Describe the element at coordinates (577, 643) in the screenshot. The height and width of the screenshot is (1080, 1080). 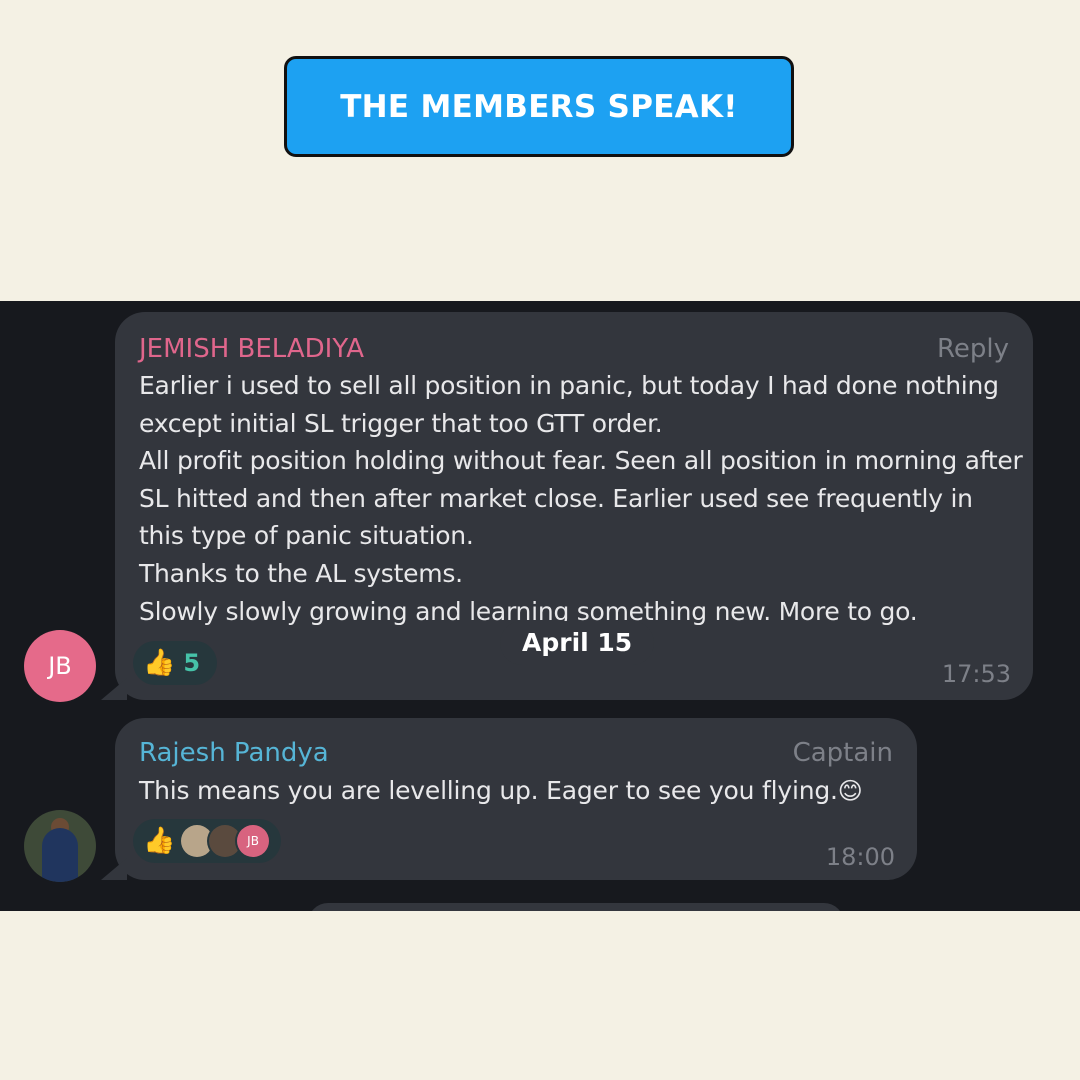
I see `date-separator: April 15` at that location.